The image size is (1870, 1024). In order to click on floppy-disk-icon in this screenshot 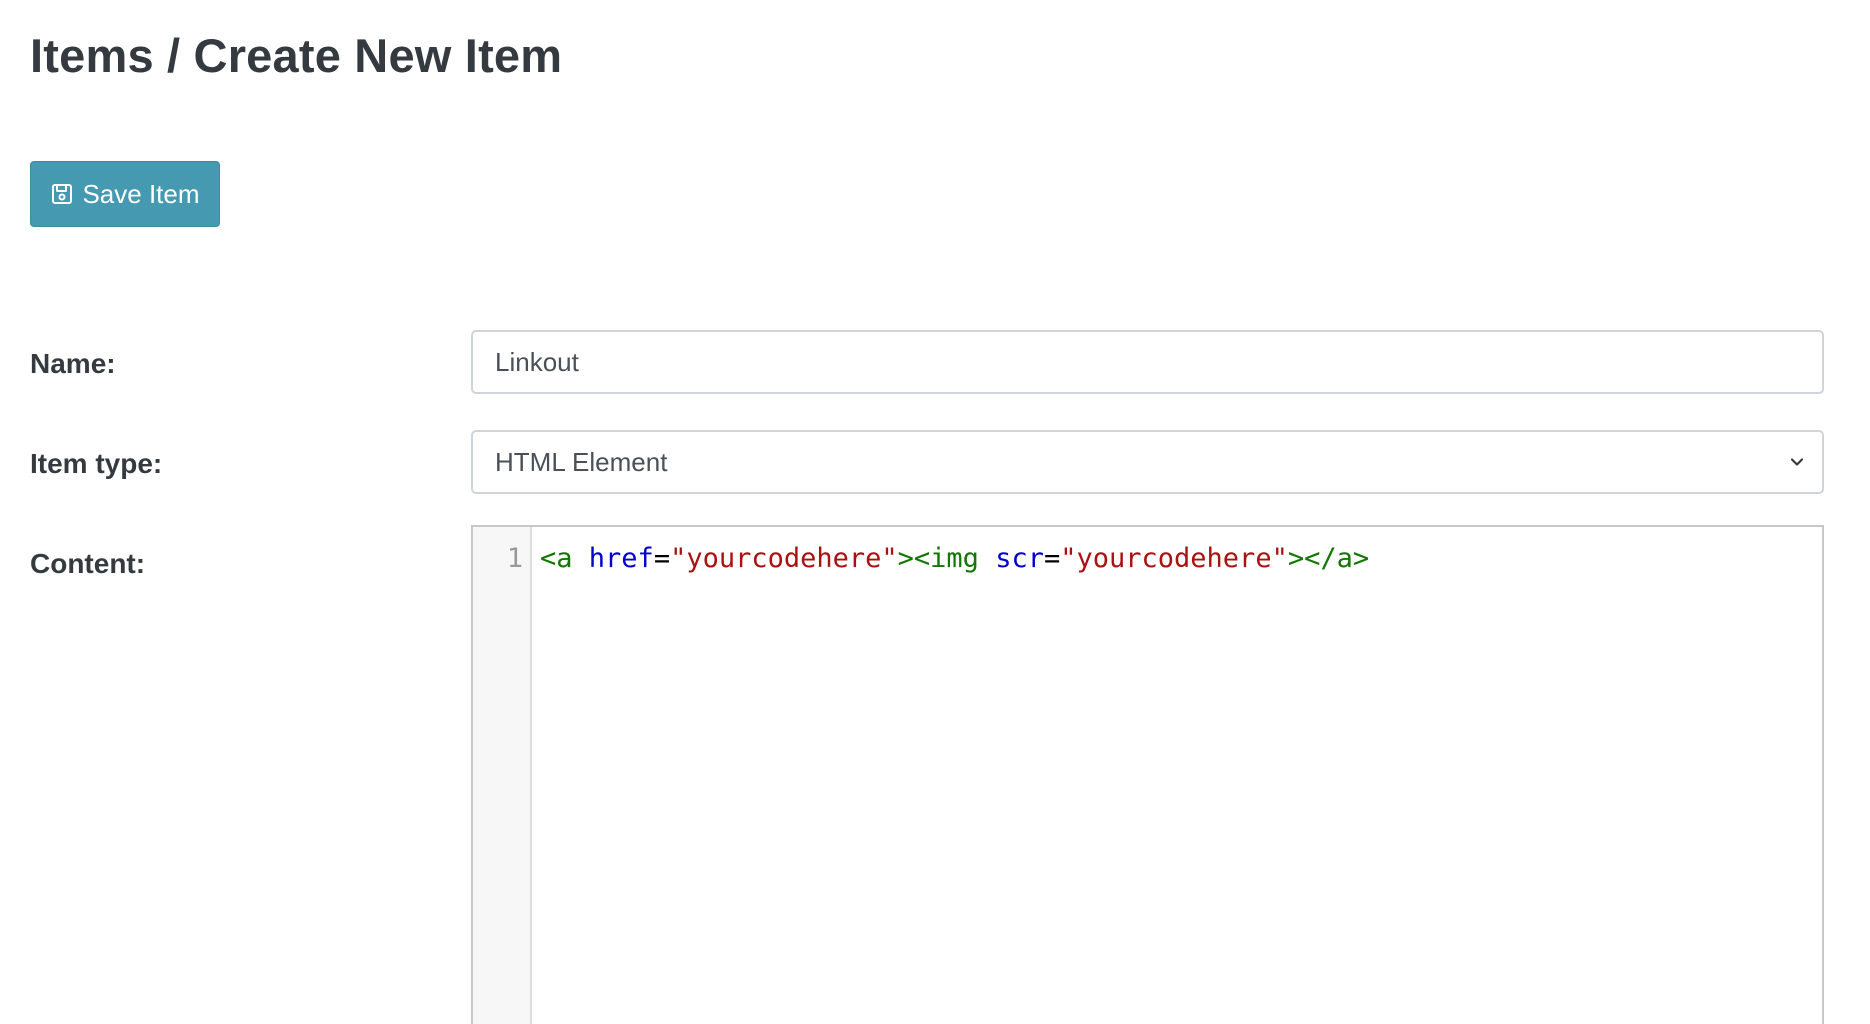, I will do `click(62, 194)`.